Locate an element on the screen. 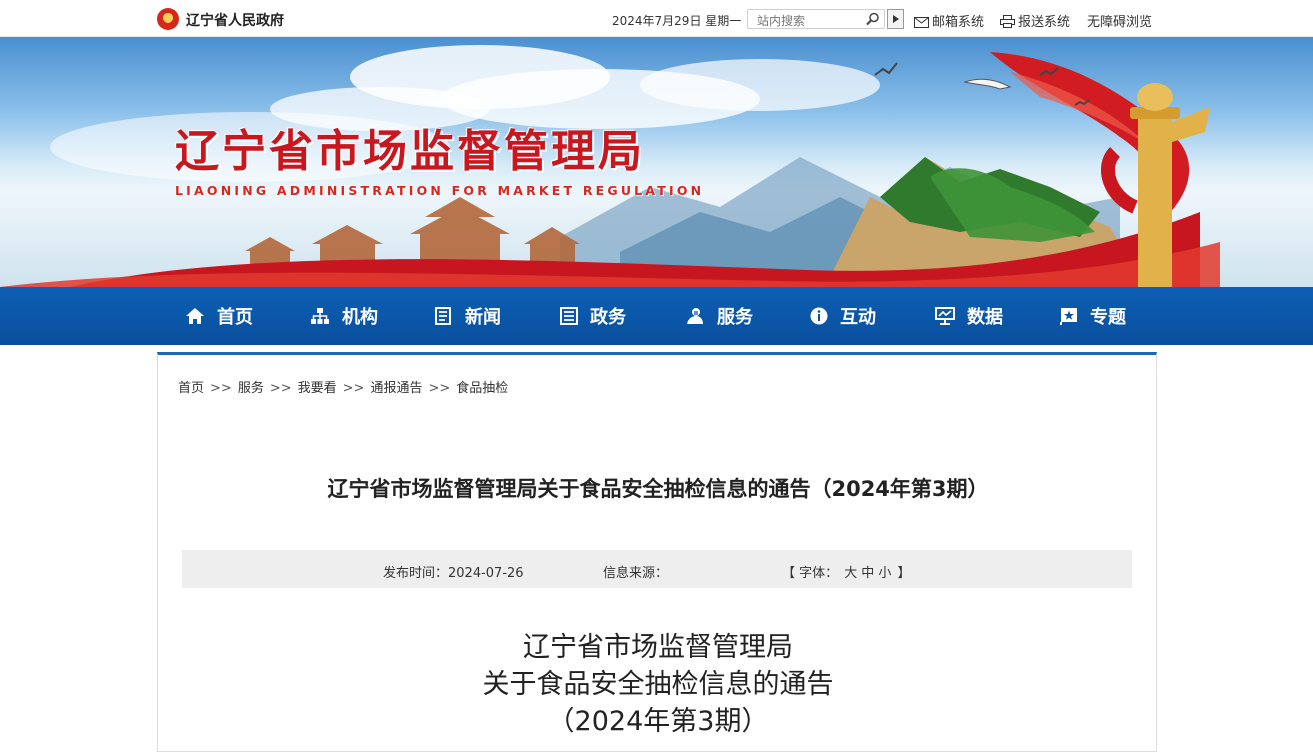  font-size-switcher: 【 字体： 大中小 】 is located at coordinates (846, 571).